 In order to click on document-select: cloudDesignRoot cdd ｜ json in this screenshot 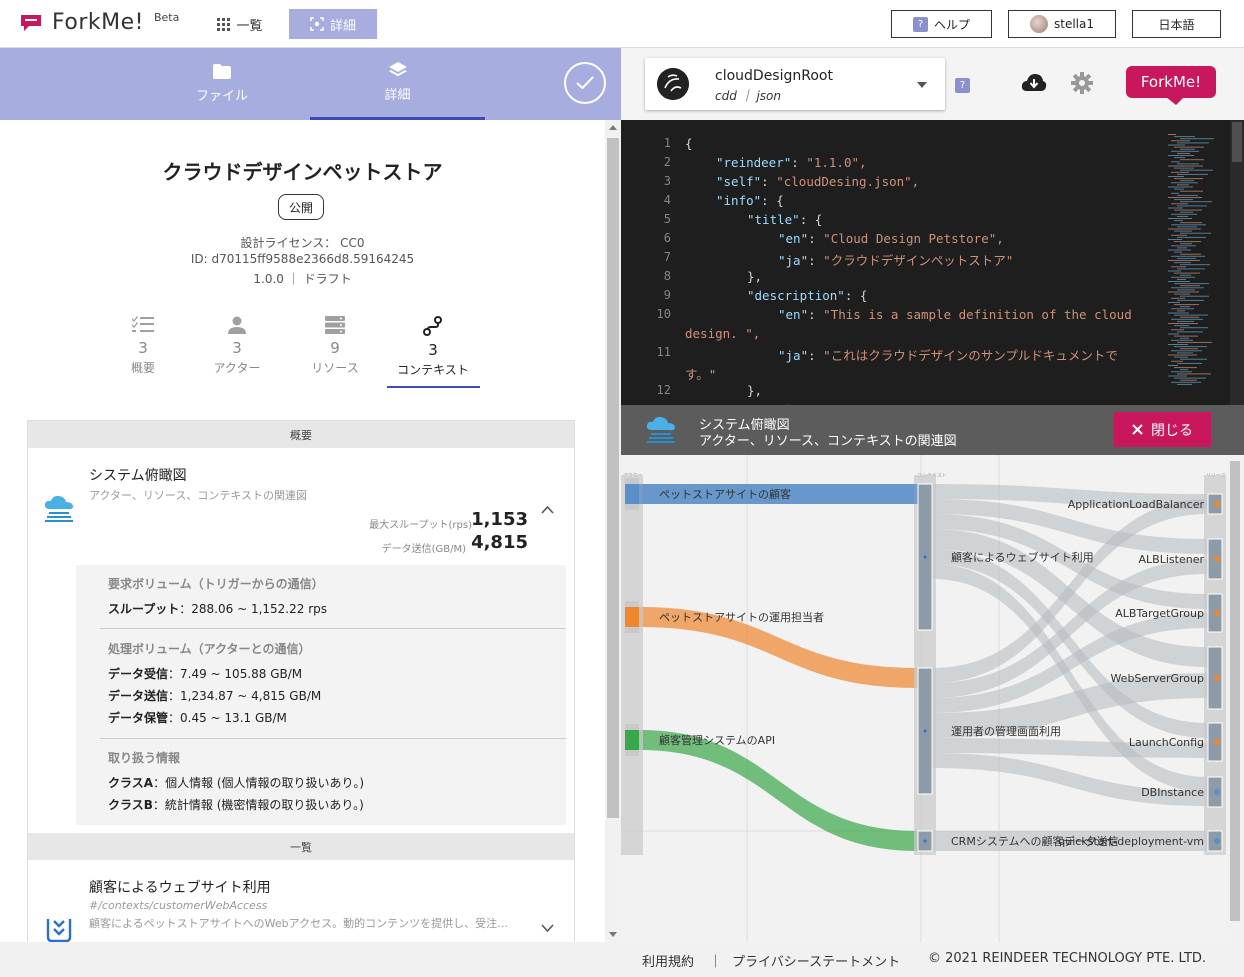, I will do `click(795, 84)`.